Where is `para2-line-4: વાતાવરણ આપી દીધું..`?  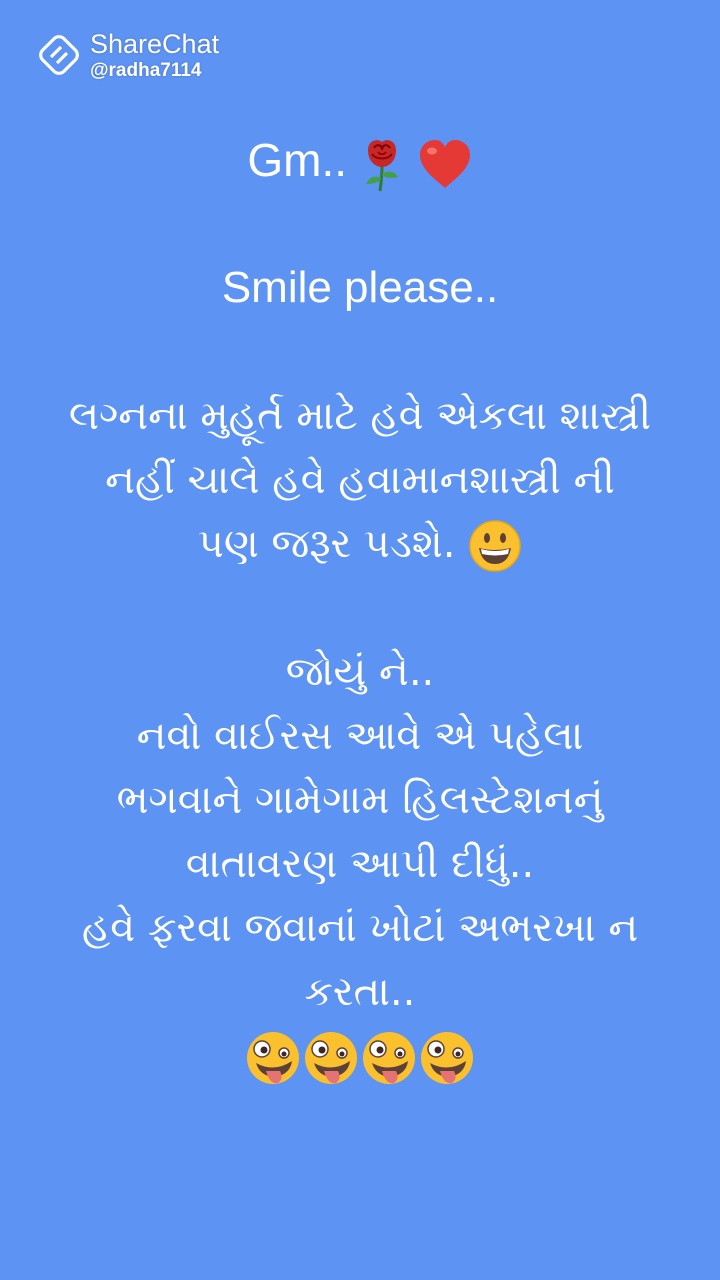
para2-line-4: વાતાવરણ આપી દીધું.. is located at coordinates (360, 864).